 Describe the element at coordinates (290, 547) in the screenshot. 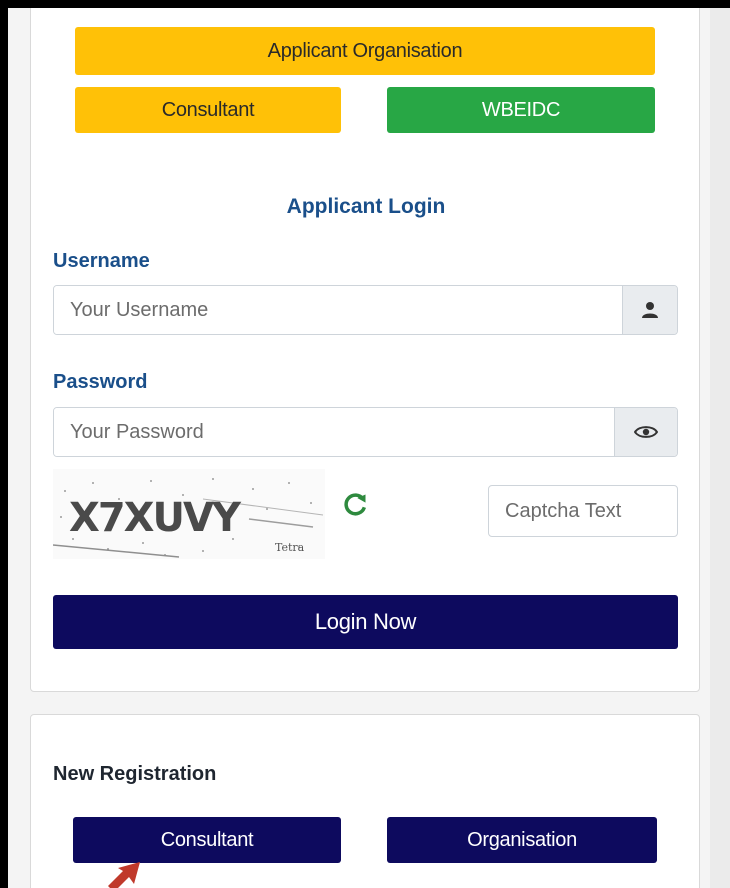

I see `captcha-watermark: Tetra` at that location.